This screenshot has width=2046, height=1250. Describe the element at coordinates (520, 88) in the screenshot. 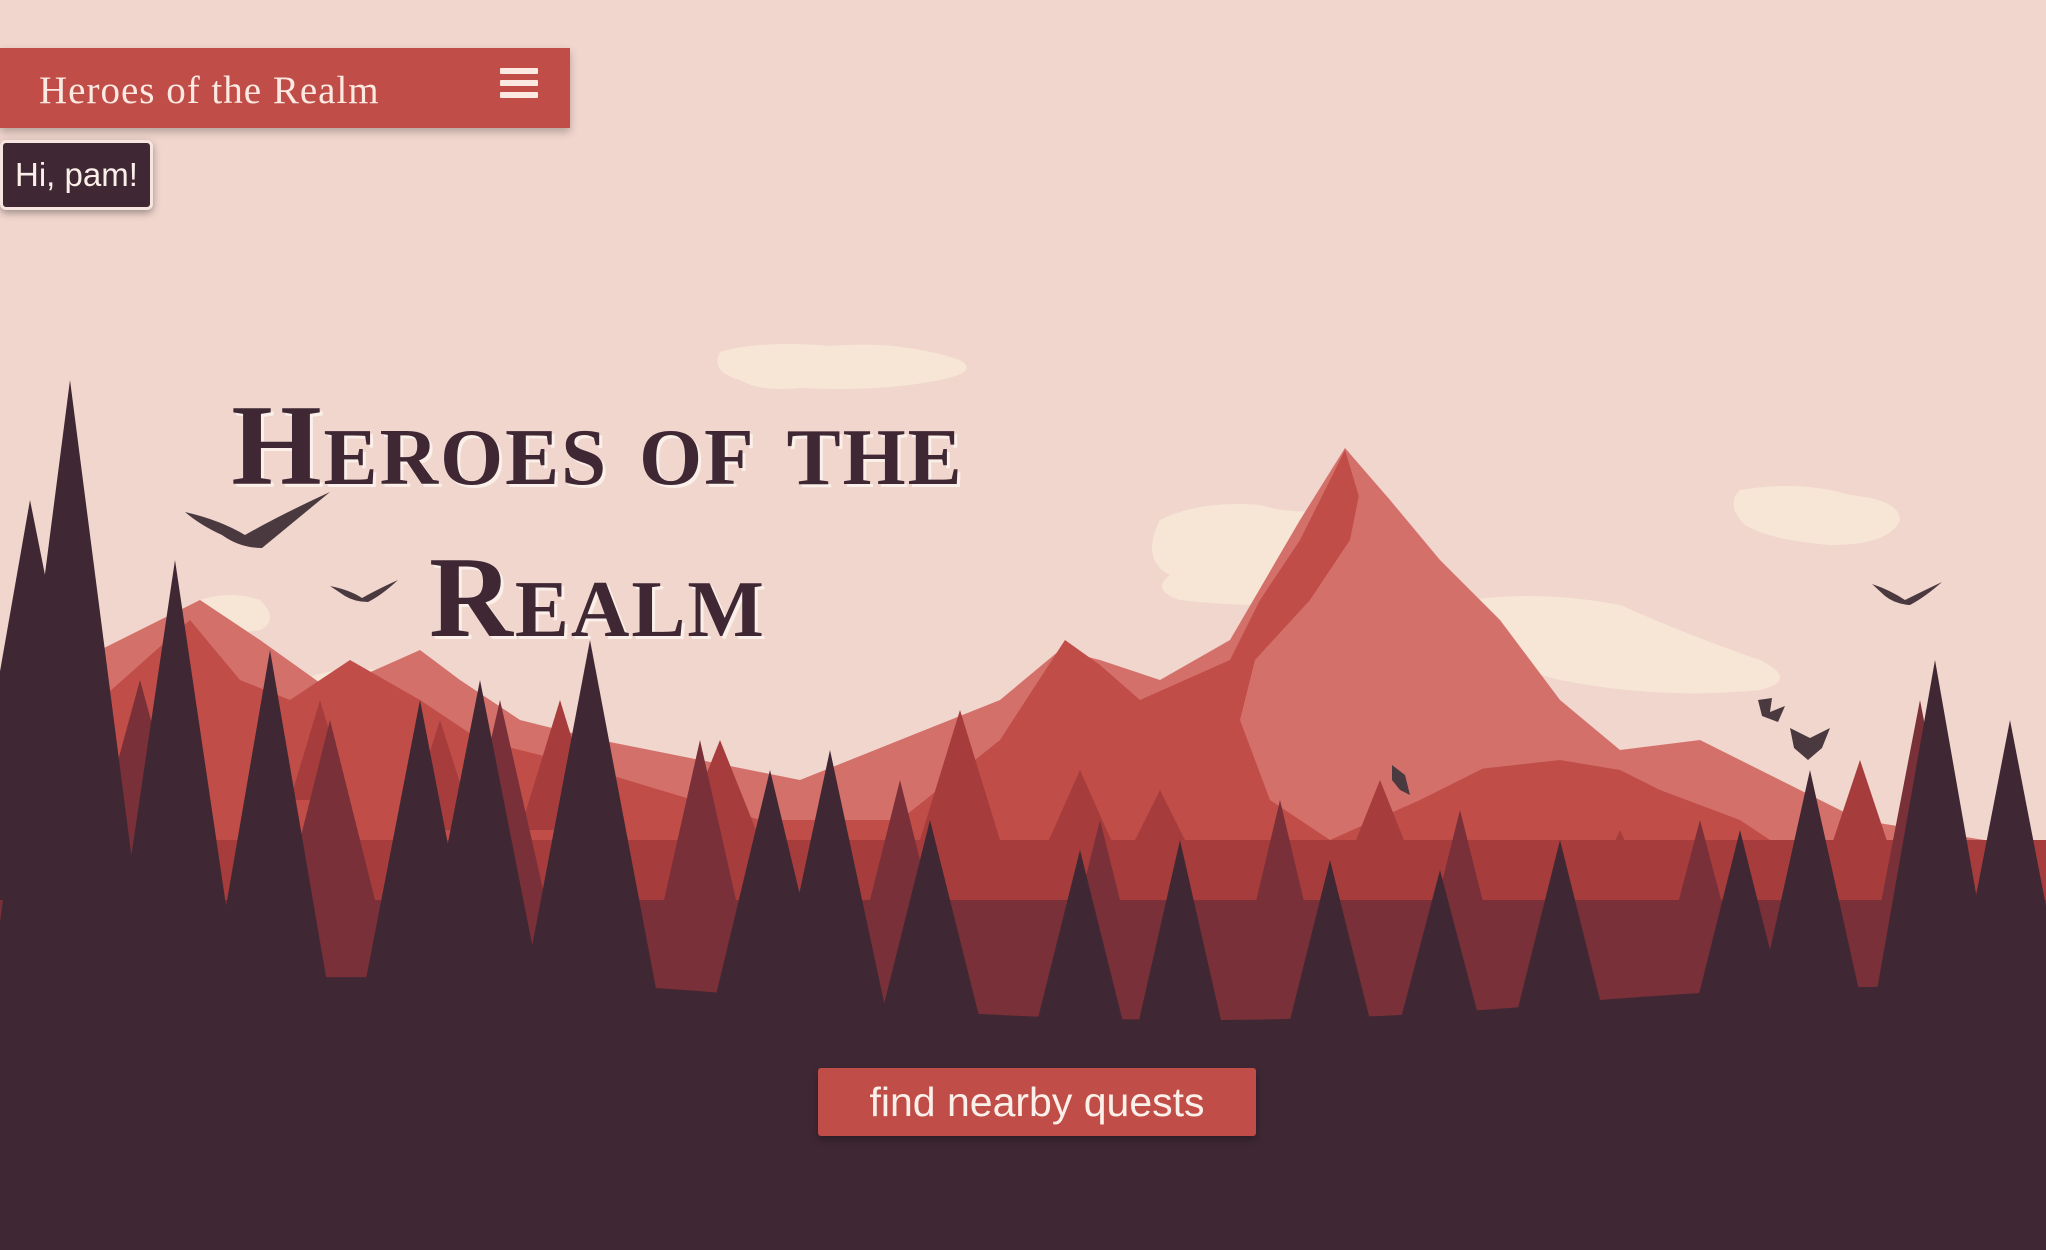

I see `hamburger-menu-icon` at that location.